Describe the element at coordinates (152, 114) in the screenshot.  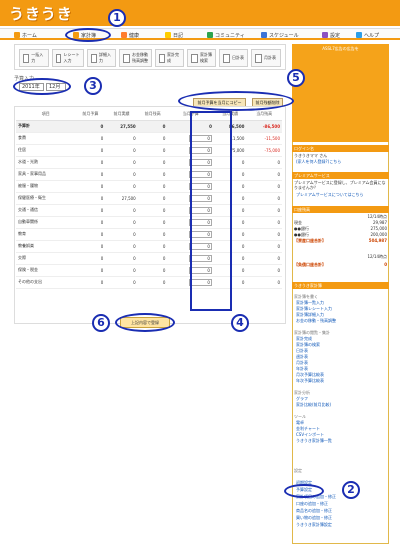
I see `column-header-prev-balance: 前月残高` at that location.